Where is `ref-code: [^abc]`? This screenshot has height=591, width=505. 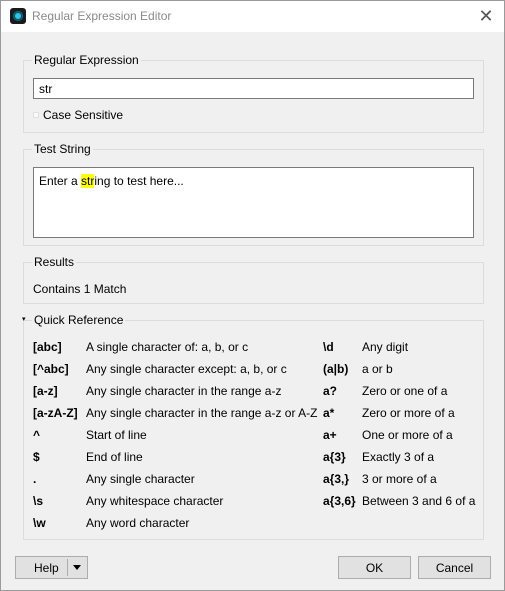 ref-code: [^abc] is located at coordinates (51, 369).